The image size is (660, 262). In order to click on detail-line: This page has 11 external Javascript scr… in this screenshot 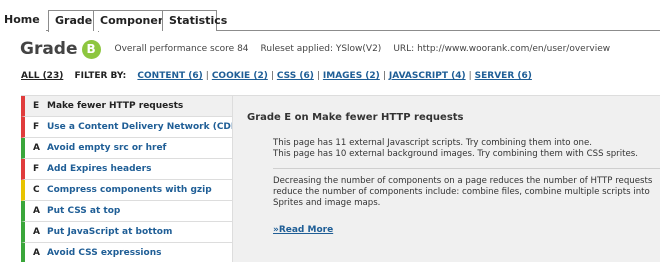, I will do `click(433, 143)`.